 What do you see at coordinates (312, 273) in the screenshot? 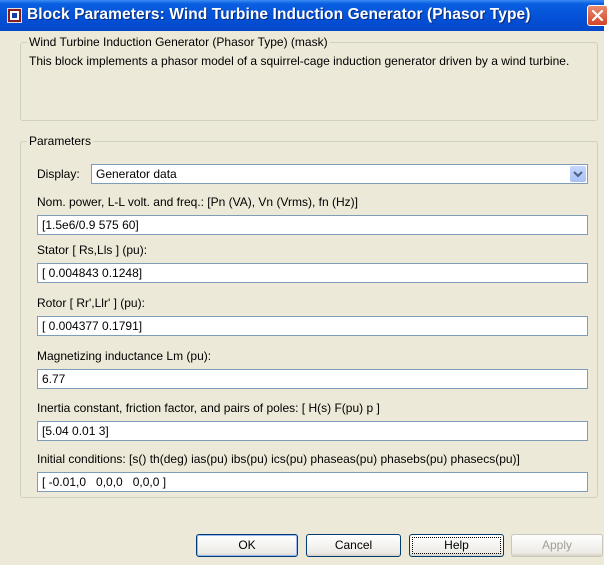
I see `stator-input` at bounding box center [312, 273].